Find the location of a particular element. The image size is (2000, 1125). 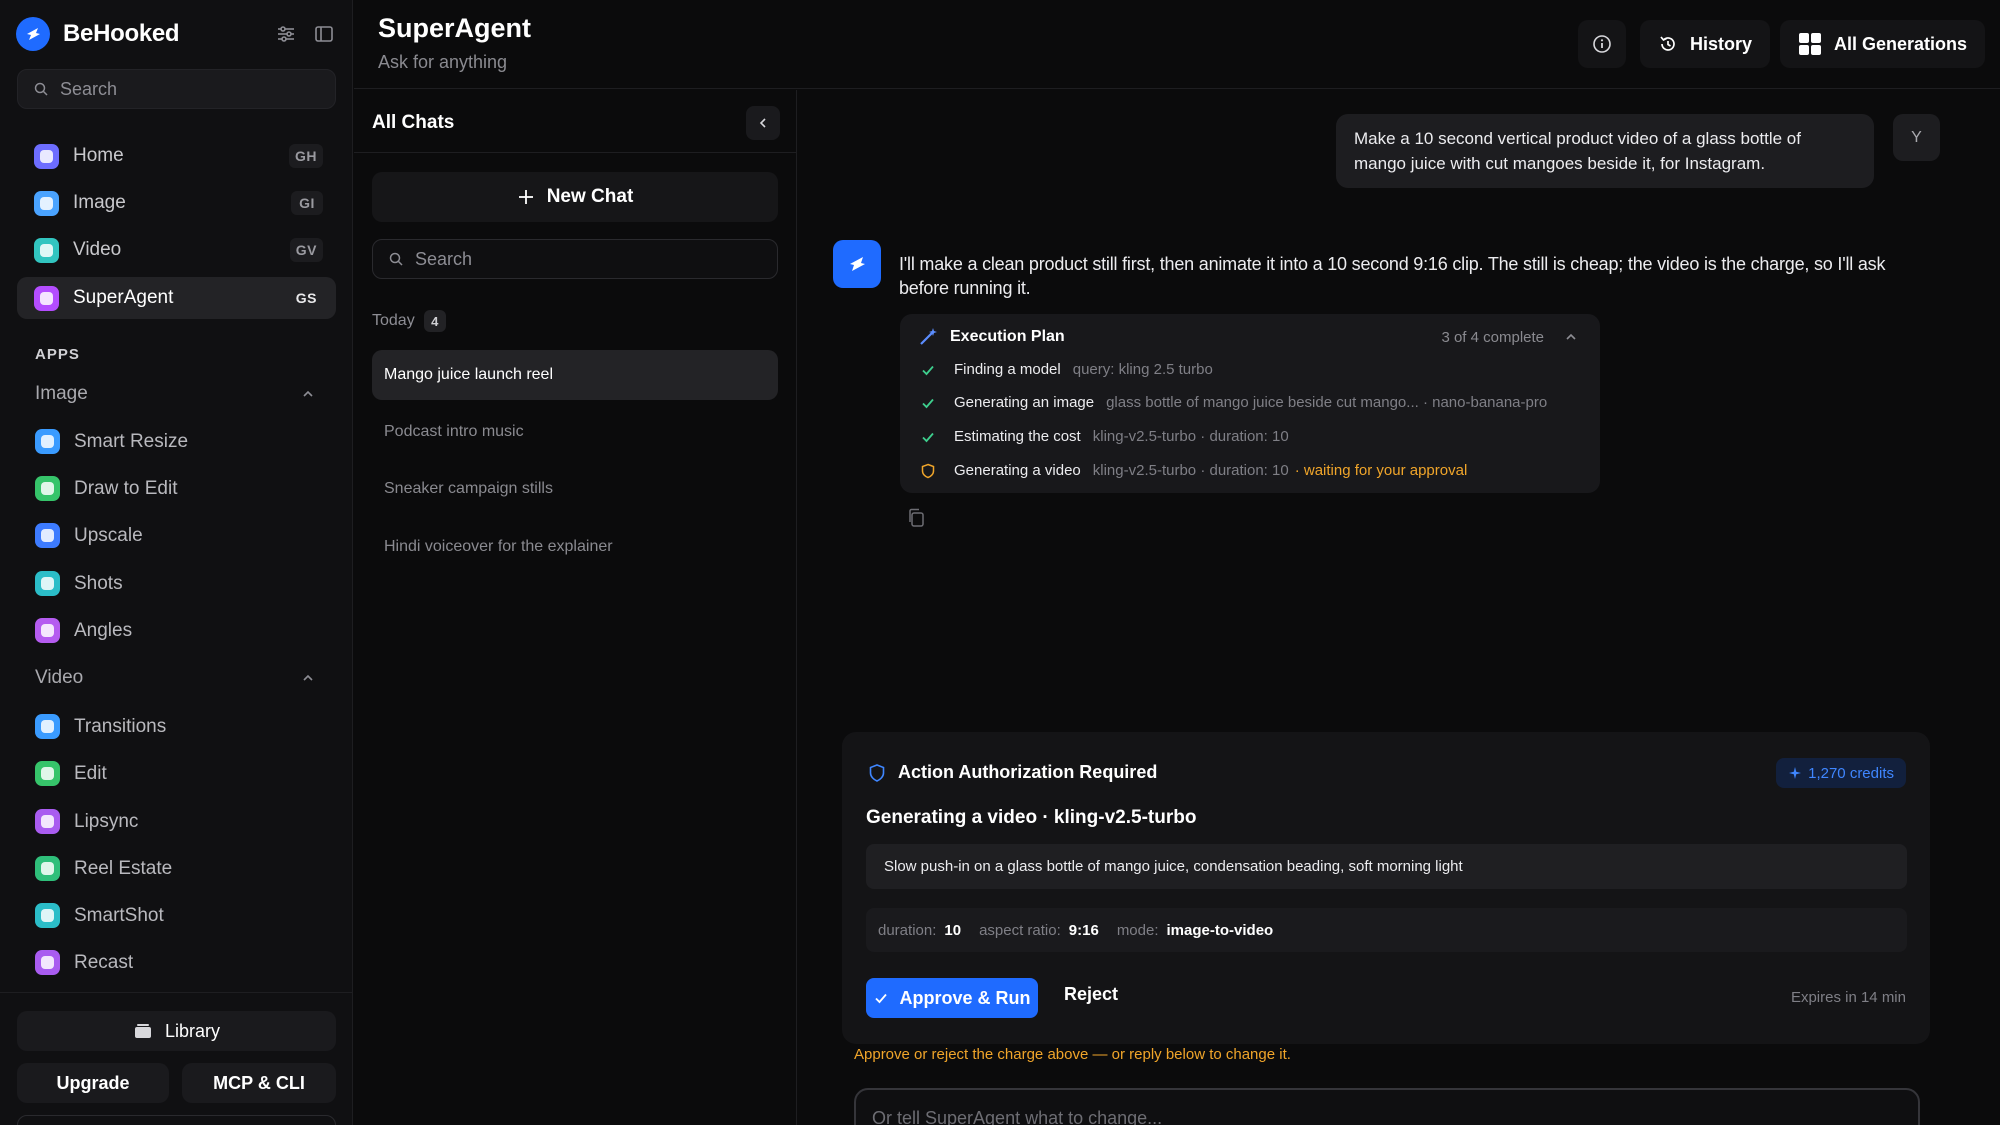

account-menu is located at coordinates (176, 1120).